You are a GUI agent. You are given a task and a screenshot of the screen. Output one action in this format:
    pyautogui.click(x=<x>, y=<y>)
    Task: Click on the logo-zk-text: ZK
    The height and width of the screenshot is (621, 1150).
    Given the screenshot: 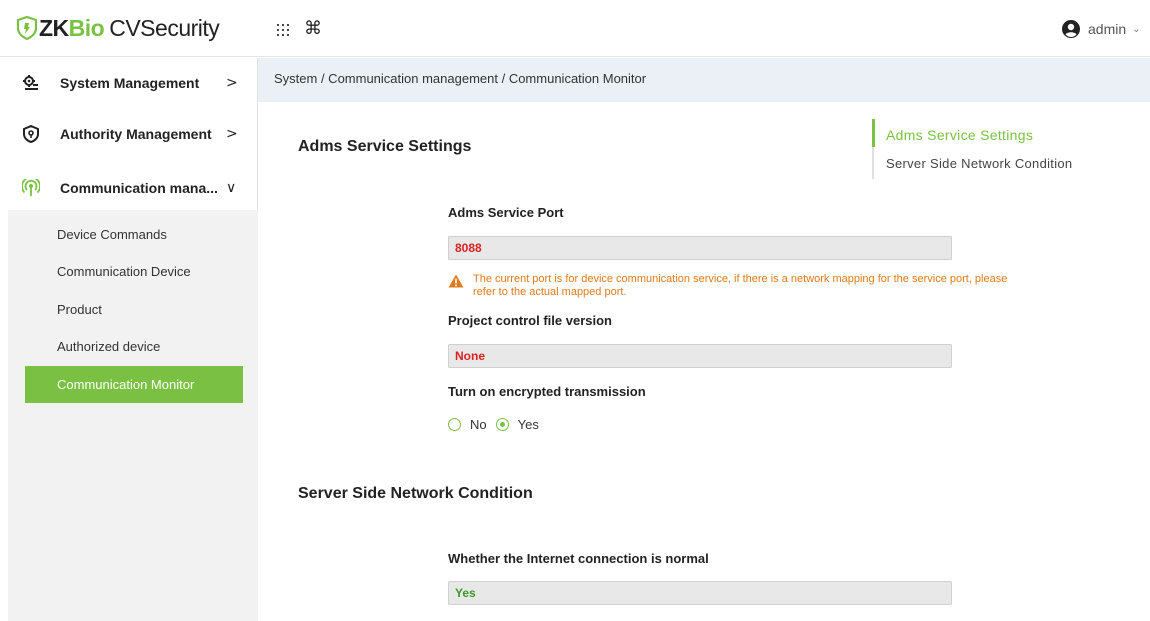 What is the action you would take?
    pyautogui.click(x=54, y=28)
    